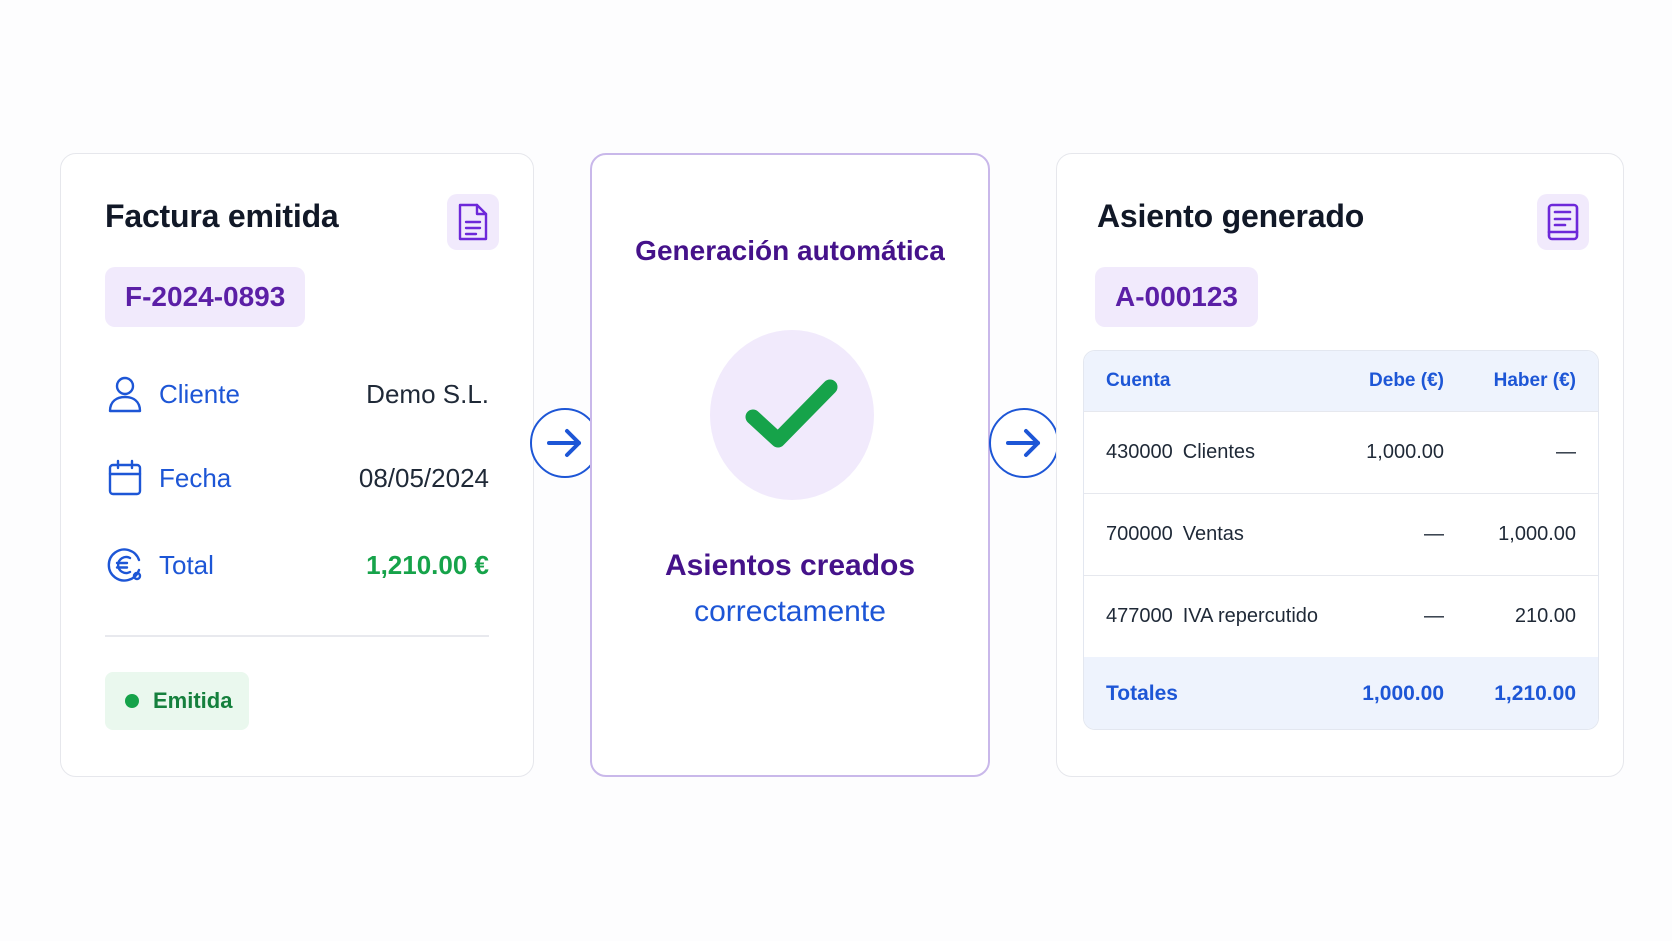 This screenshot has height=941, width=1672. I want to click on debe-cell: 1,000.00, so click(1405, 452).